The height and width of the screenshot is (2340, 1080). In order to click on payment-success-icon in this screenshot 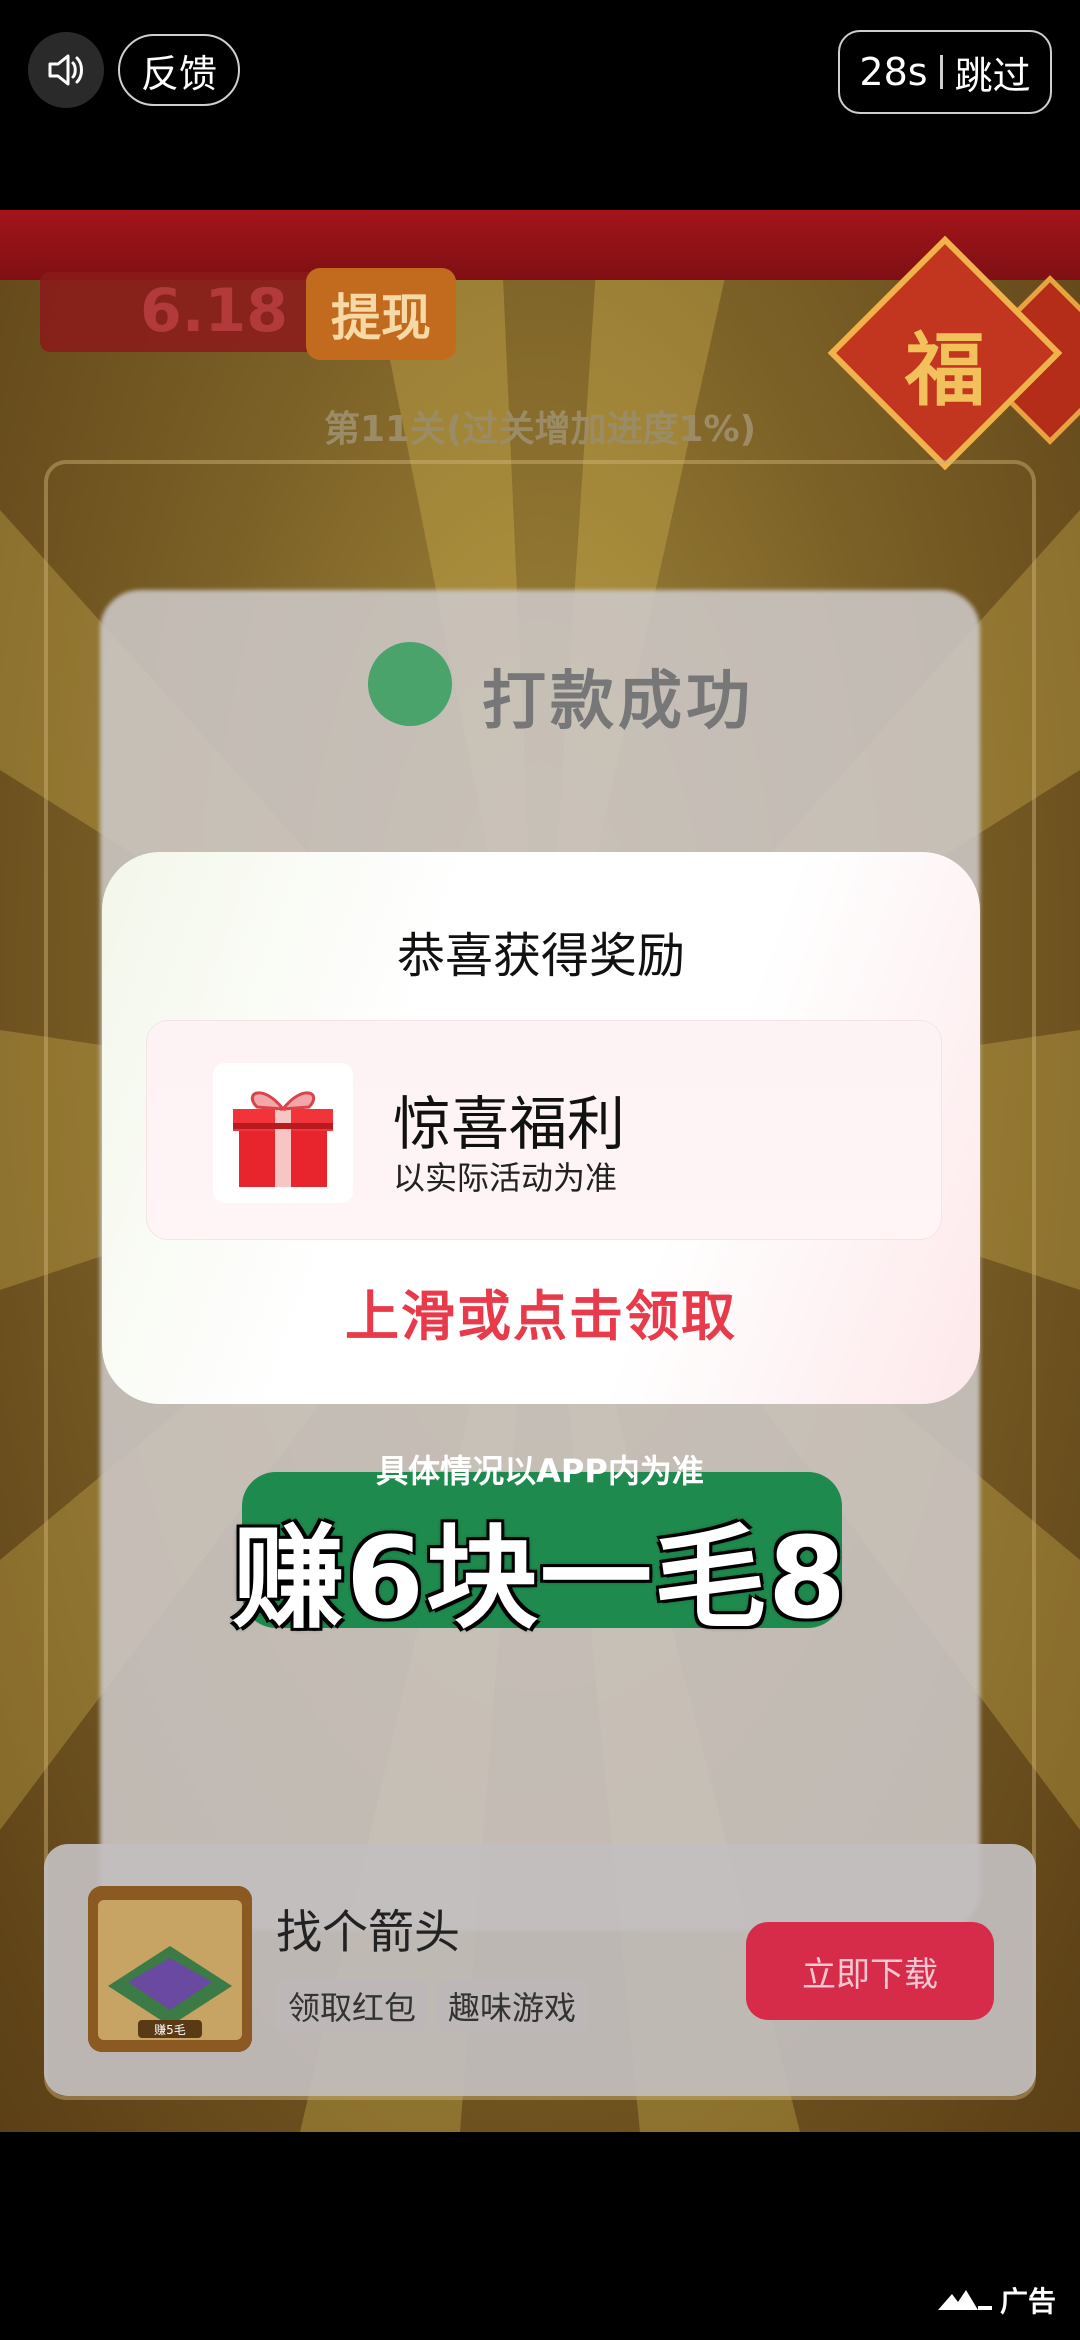, I will do `click(410, 684)`.